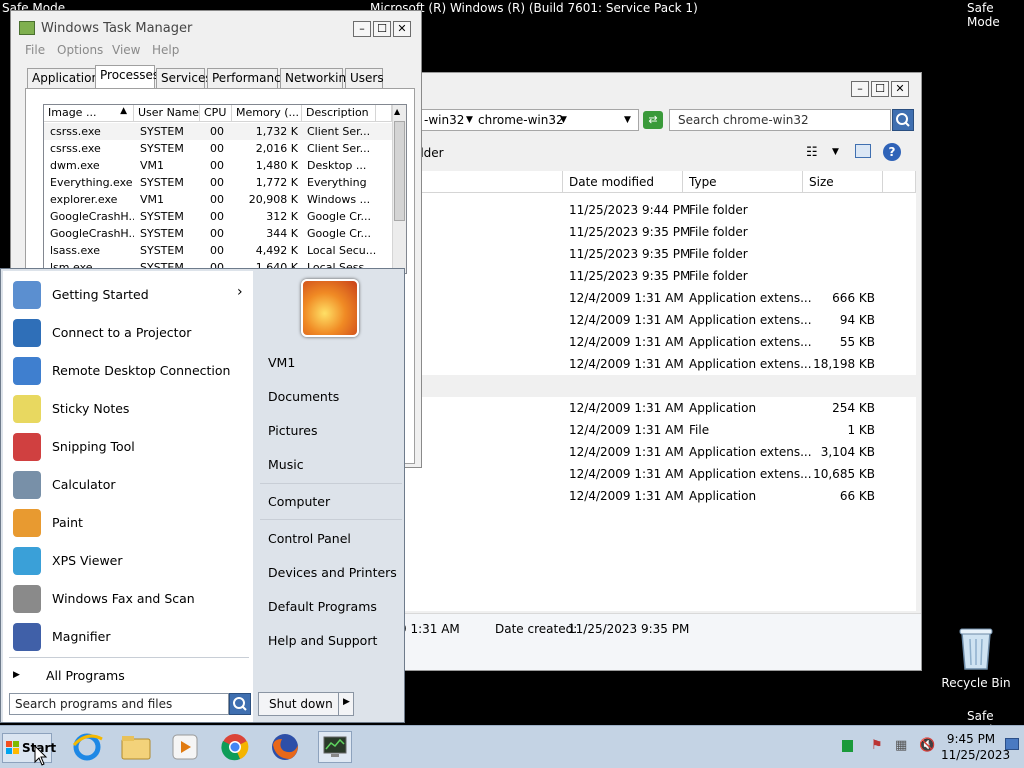 The width and height of the screenshot is (1024, 768). Describe the element at coordinates (317, 78) in the screenshot. I see `tab-networking: Networking` at that location.